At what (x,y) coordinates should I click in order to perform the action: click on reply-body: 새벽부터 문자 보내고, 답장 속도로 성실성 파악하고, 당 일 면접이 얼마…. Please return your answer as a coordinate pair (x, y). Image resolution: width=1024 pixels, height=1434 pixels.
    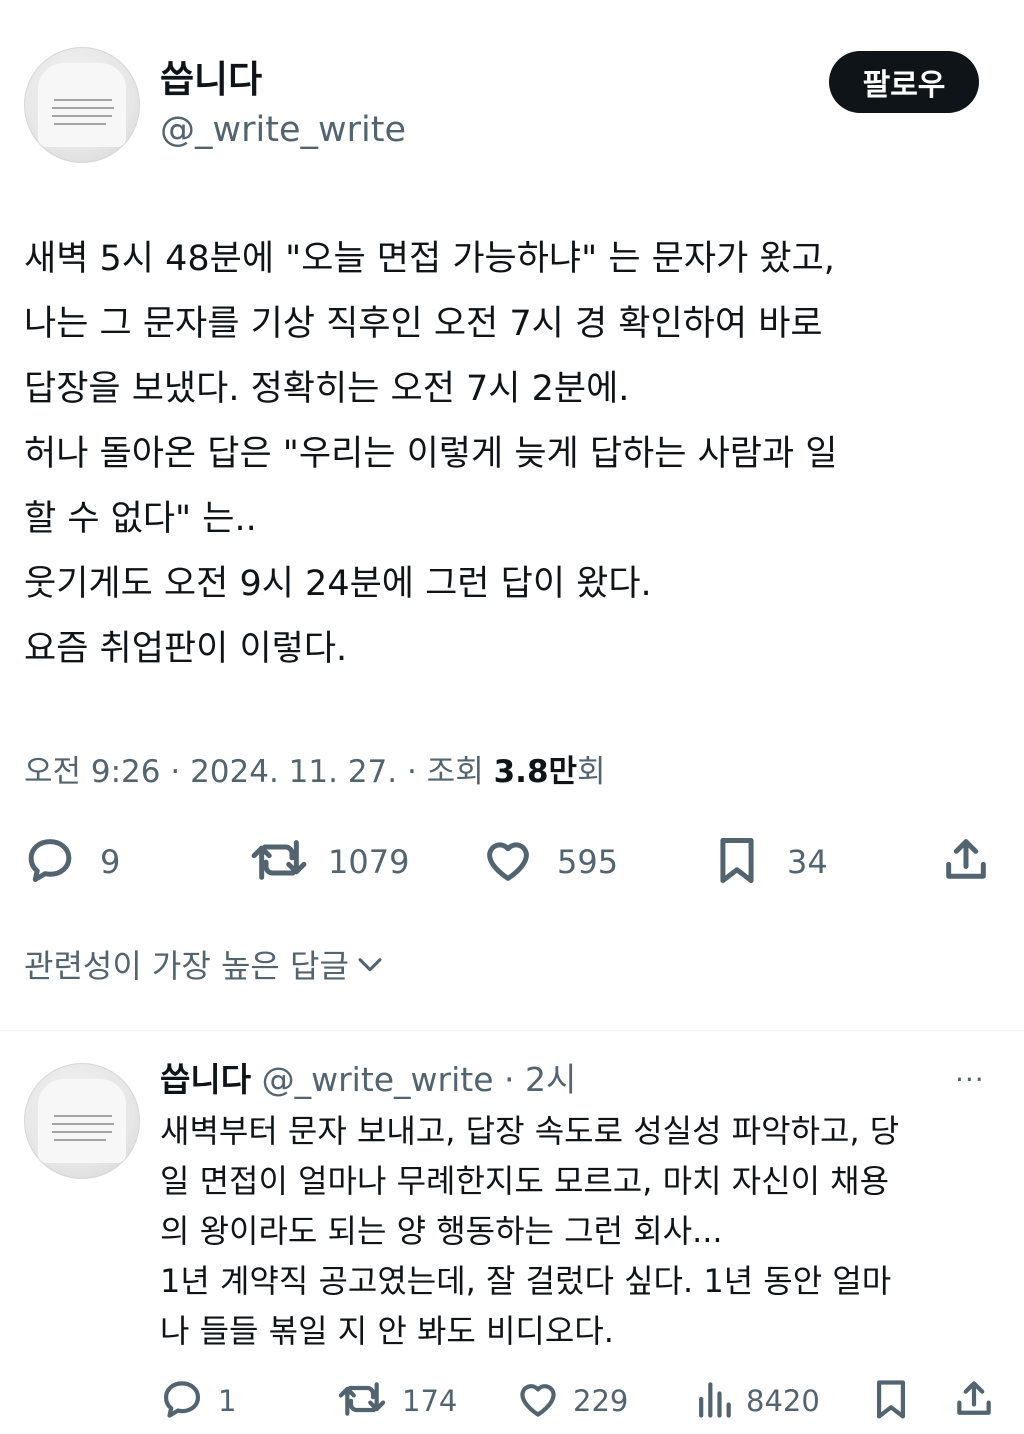
    Looking at the image, I should click on (585, 1231).